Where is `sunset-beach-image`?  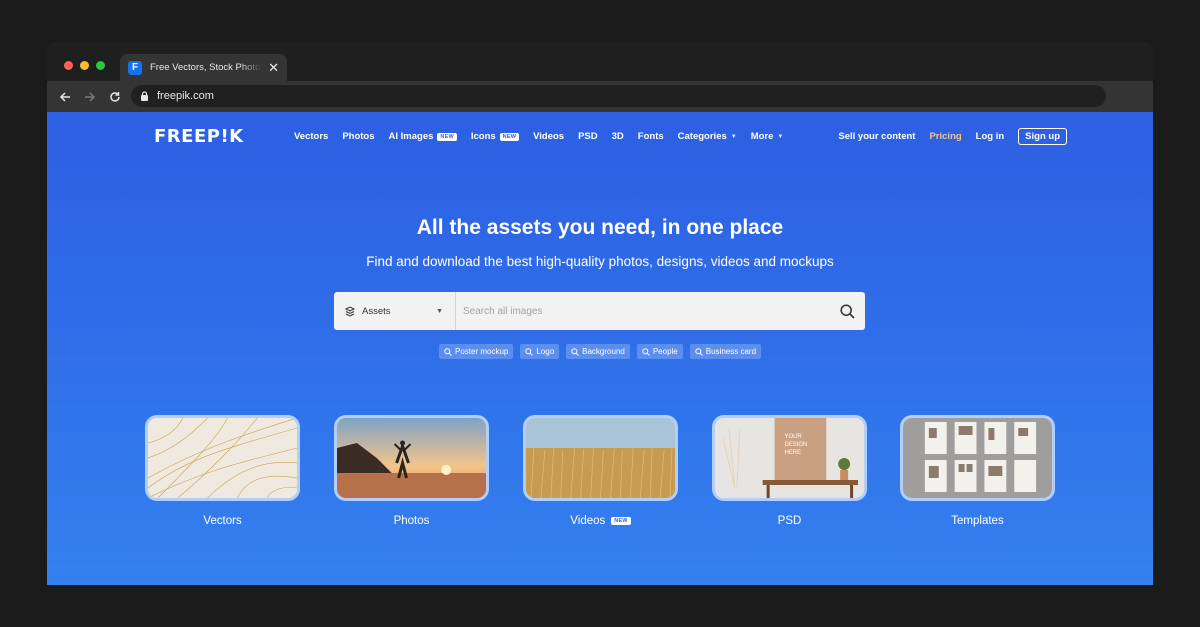 sunset-beach-image is located at coordinates (411, 458).